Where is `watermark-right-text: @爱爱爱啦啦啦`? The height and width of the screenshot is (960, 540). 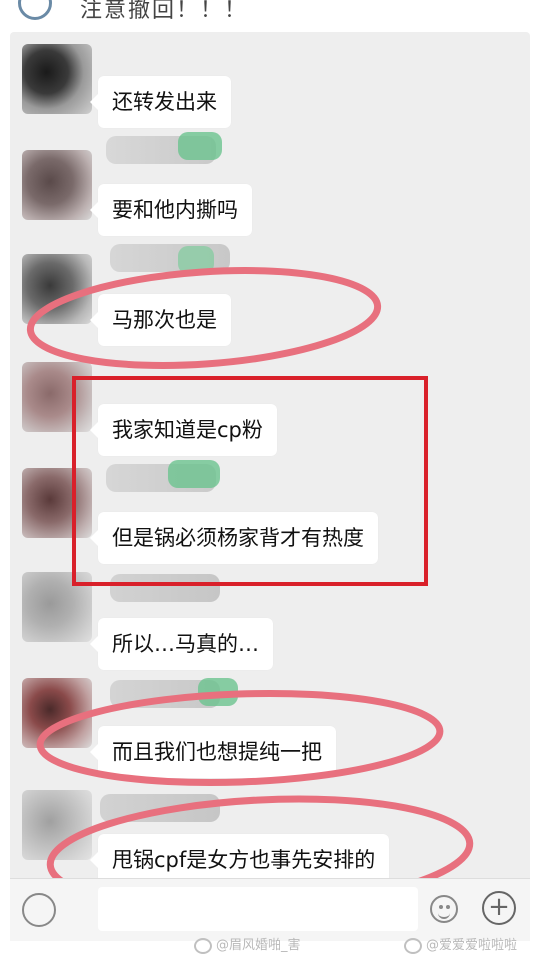 watermark-right-text: @爱爱爱啦啦啦 is located at coordinates (472, 945).